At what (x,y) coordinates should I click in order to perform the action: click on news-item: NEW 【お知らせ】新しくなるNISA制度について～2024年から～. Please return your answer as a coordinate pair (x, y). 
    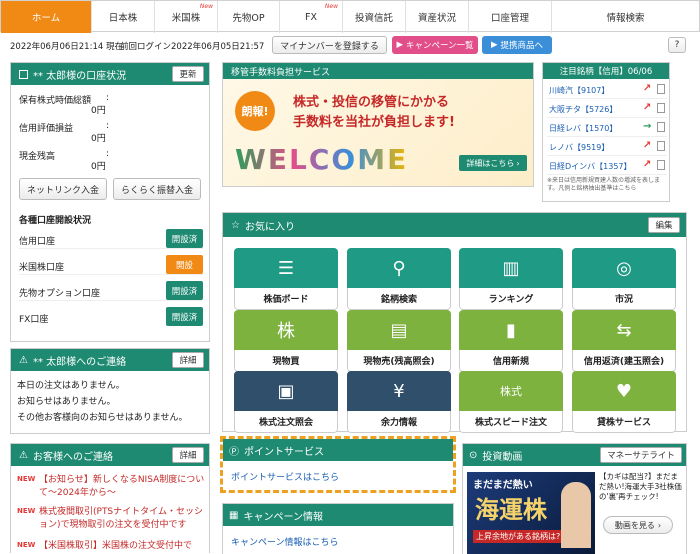
    Looking at the image, I should click on (111, 487).